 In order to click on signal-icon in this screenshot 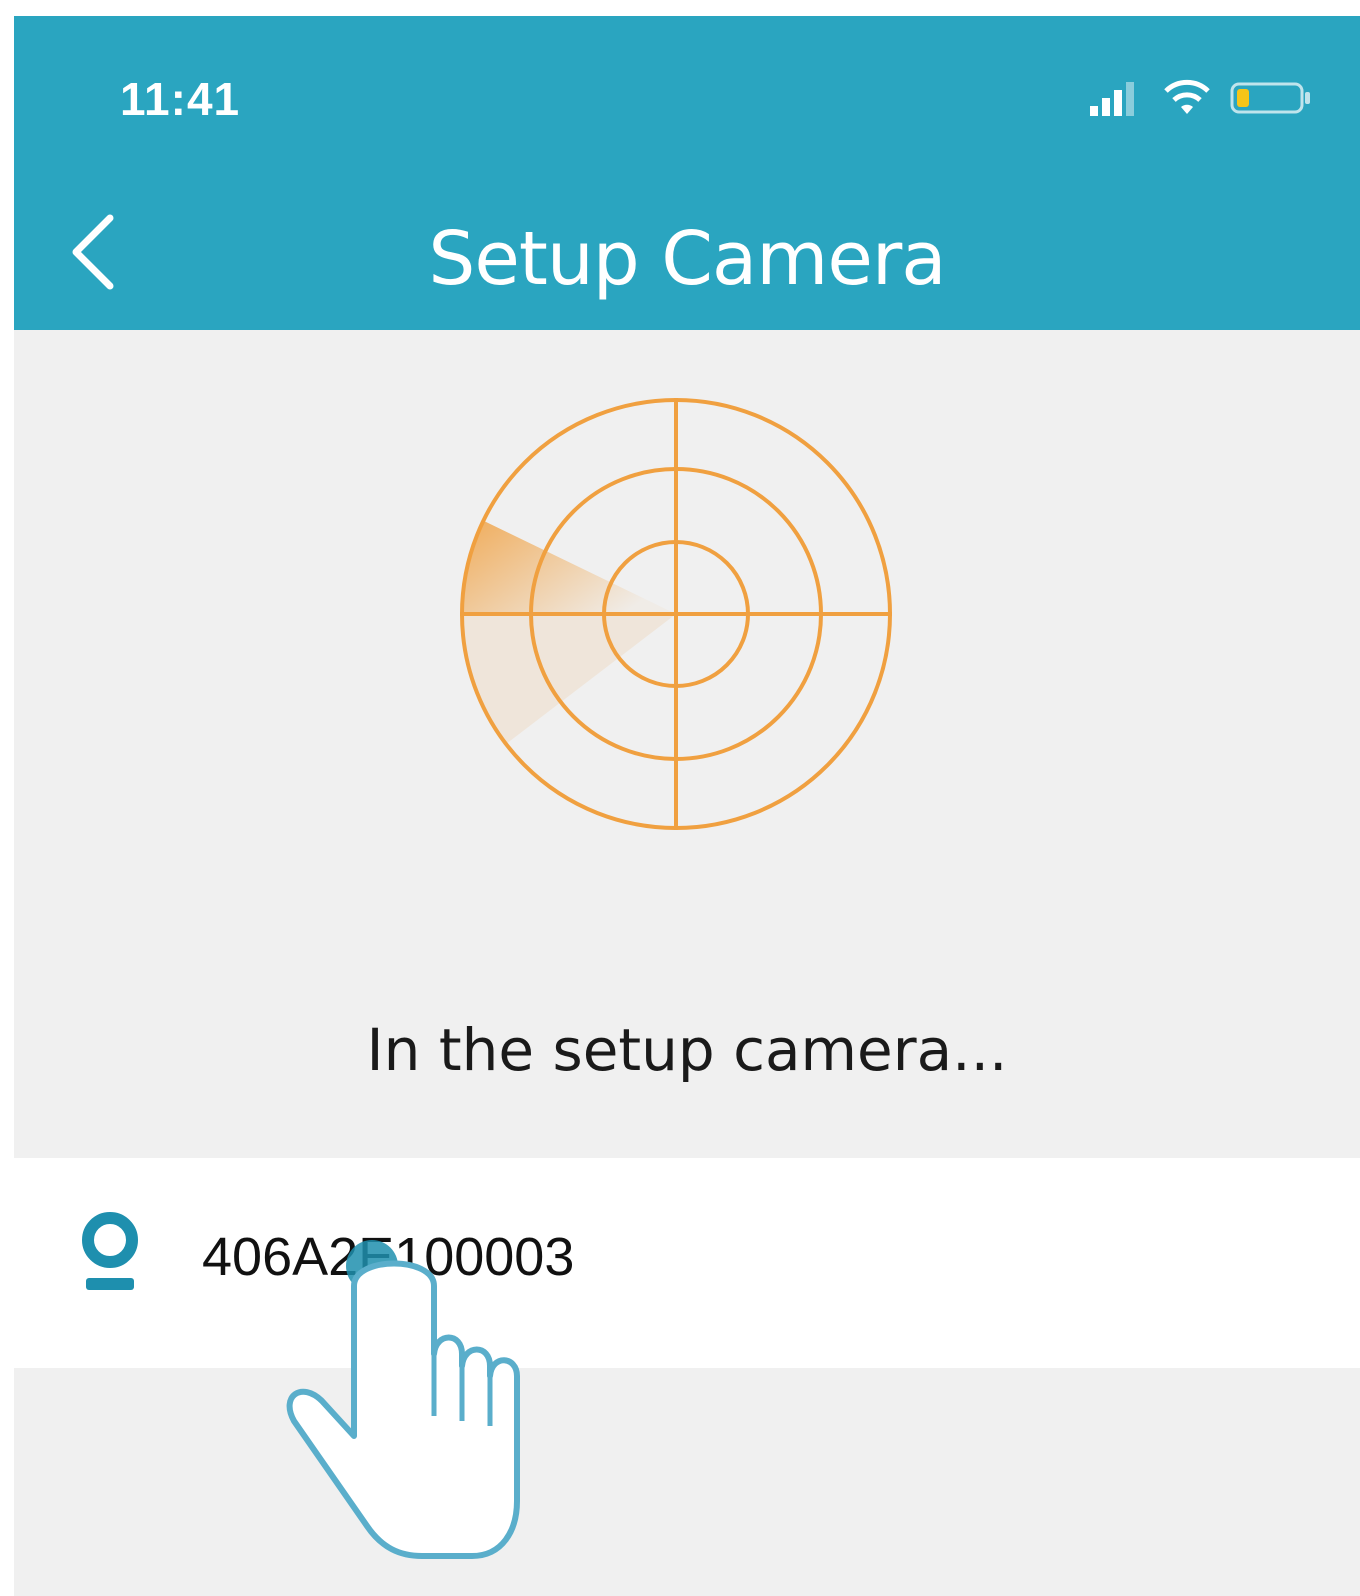, I will do `click(1112, 99)`.